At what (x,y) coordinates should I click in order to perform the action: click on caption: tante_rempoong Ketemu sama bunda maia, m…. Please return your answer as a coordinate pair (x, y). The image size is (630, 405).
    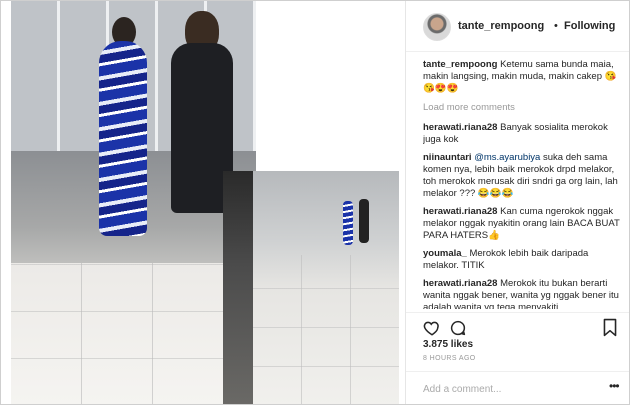
    Looking at the image, I should click on (523, 77).